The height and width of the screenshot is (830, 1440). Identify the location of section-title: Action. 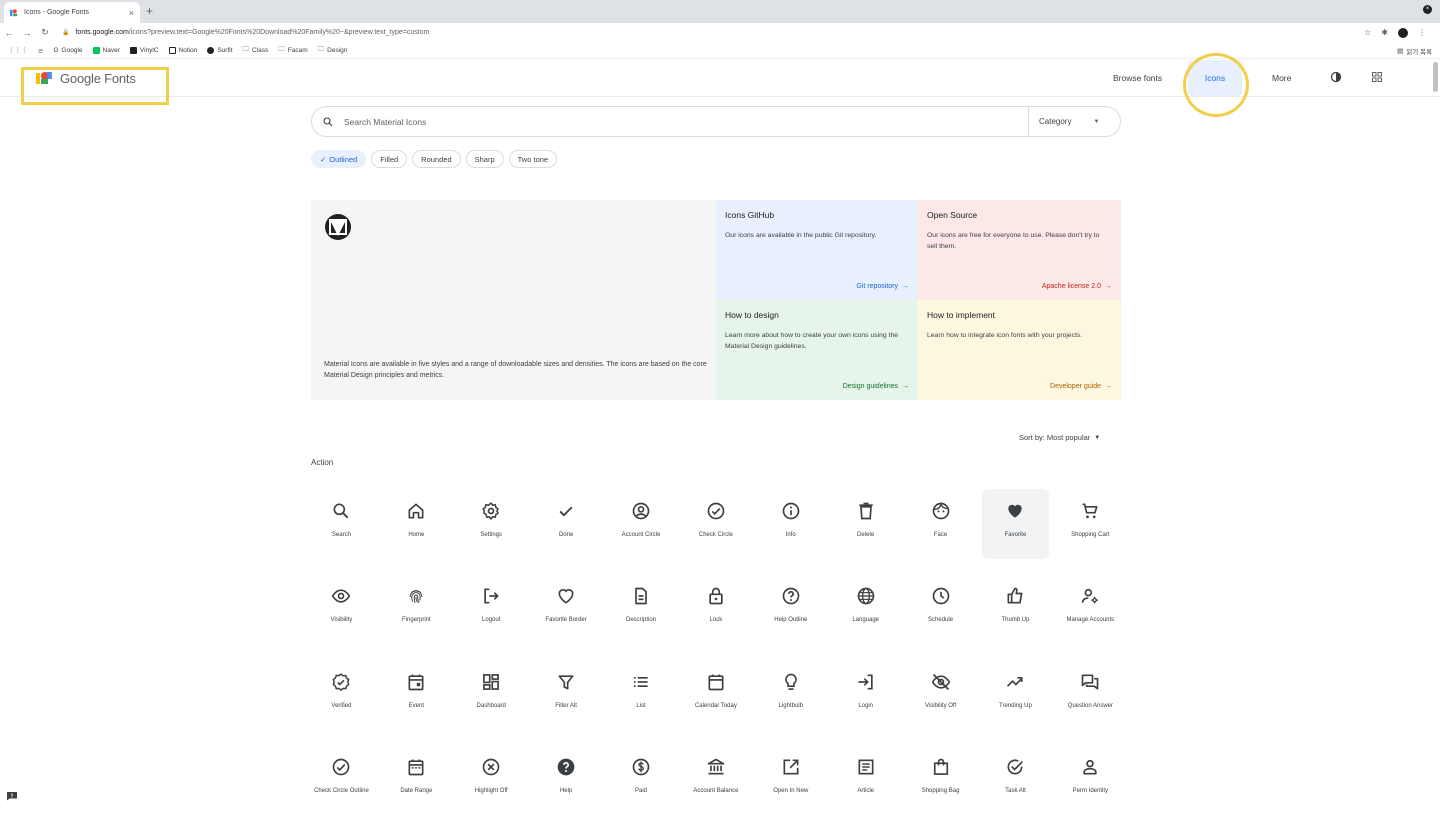
(322, 462).